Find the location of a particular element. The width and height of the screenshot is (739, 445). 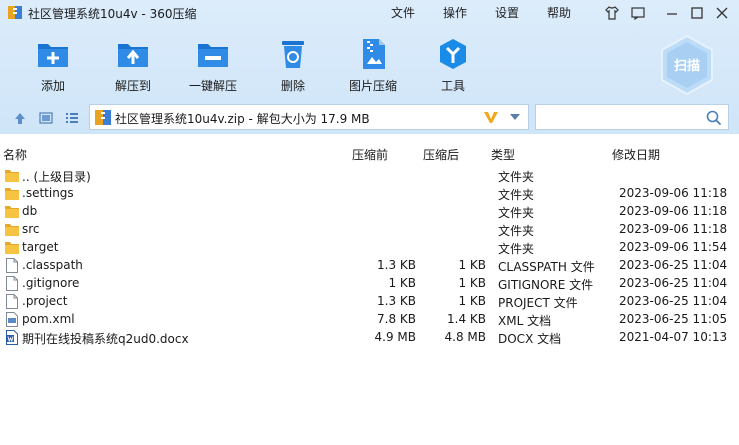

minimize-icon is located at coordinates (672, 13).